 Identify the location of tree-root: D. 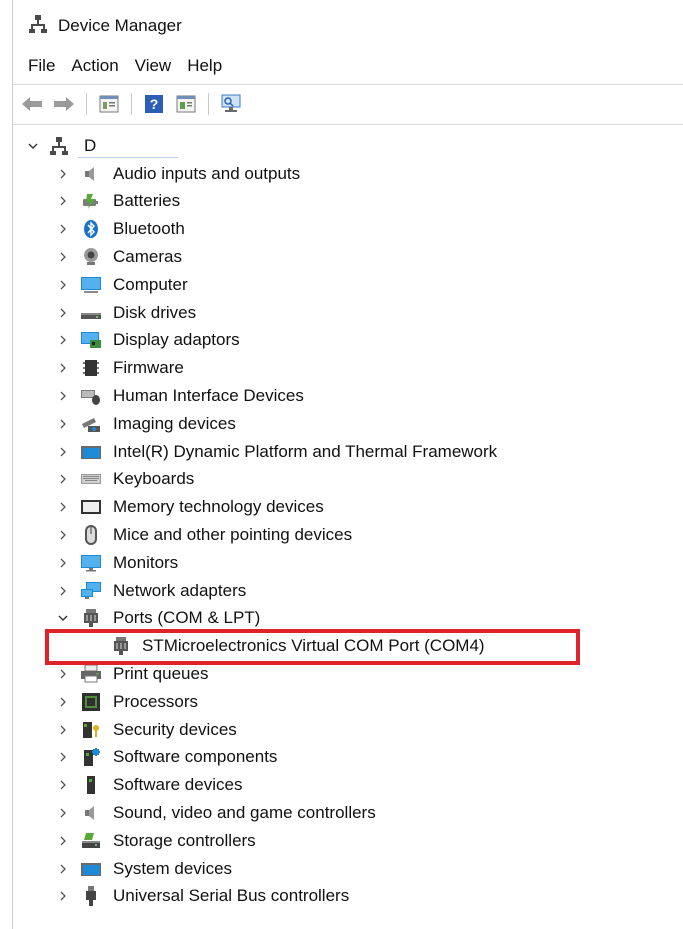
(347, 146).